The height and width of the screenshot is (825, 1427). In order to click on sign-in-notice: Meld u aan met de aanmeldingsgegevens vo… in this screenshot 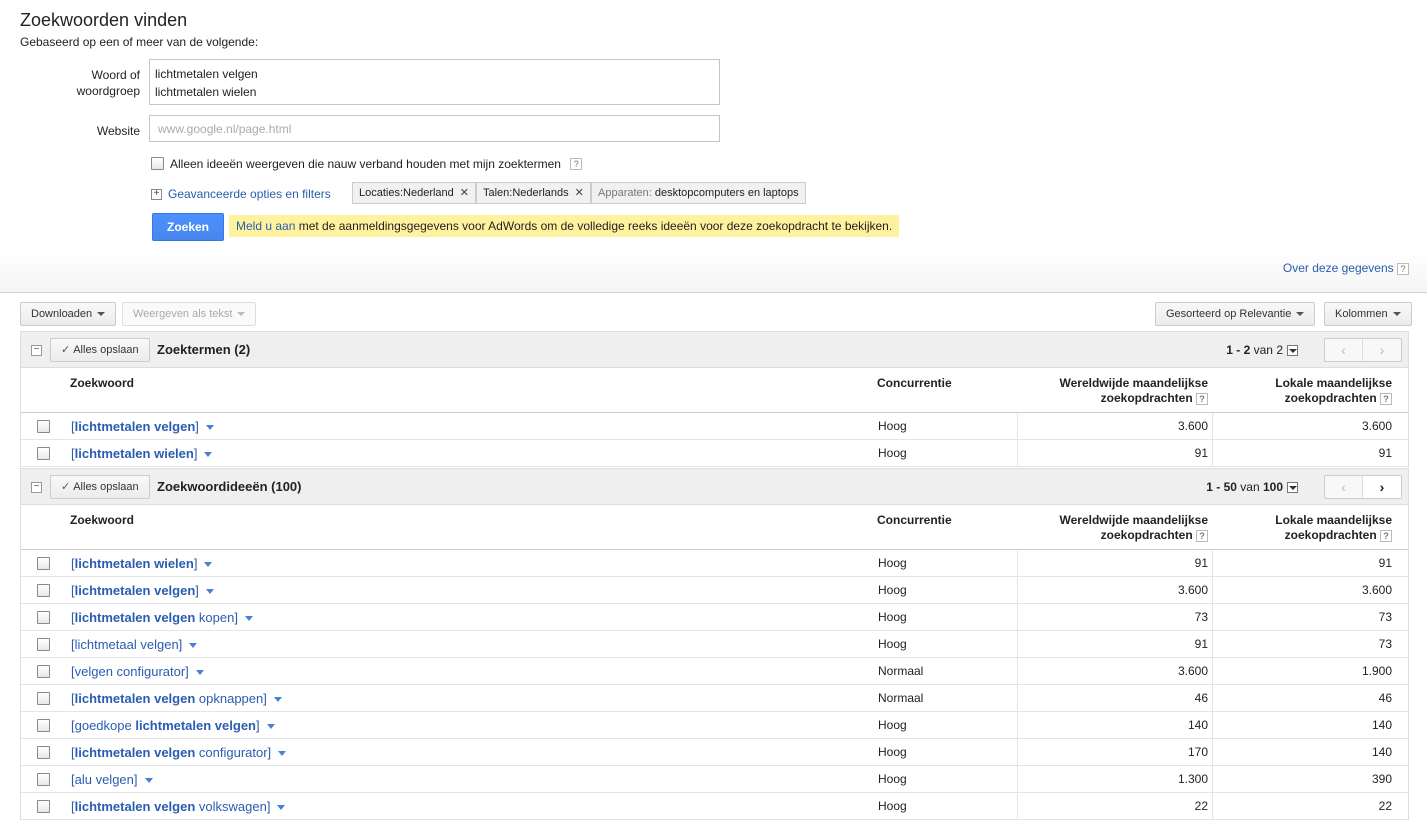, I will do `click(564, 226)`.